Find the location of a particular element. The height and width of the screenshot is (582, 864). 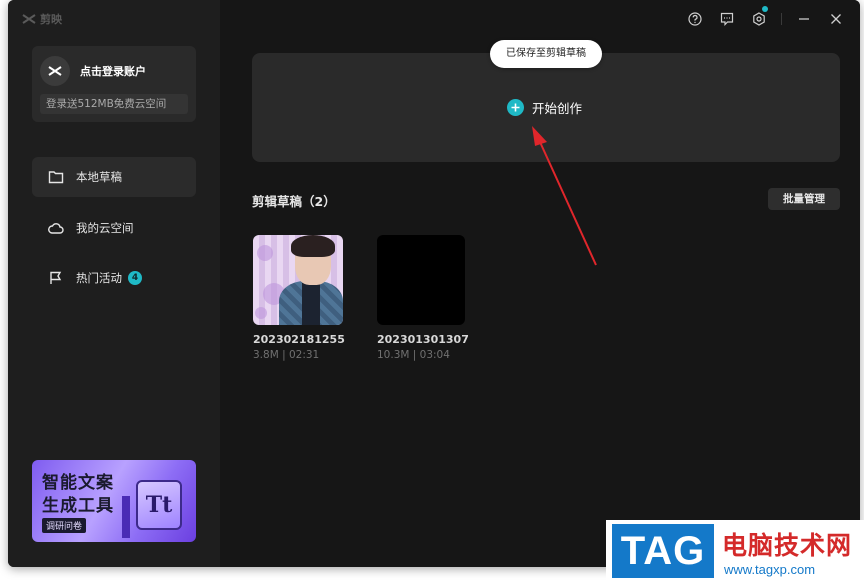

promo-banner: 智能文案 生成工具 调研问卷 Tt is located at coordinates (114, 501).